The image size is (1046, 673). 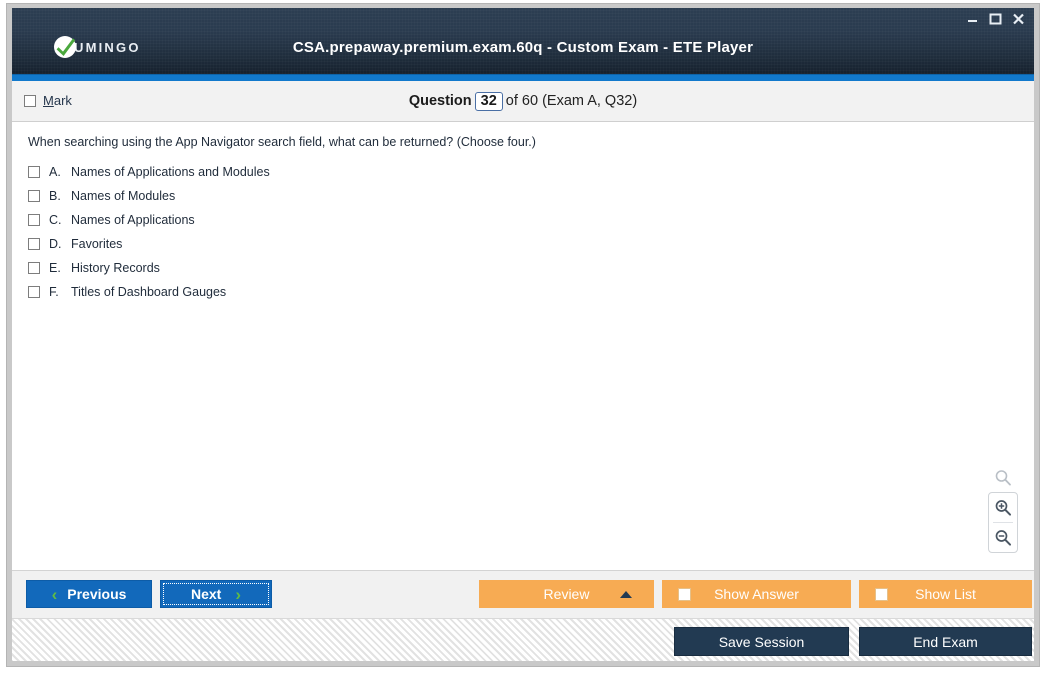 I want to click on option-letter: F., so click(x=54, y=292).